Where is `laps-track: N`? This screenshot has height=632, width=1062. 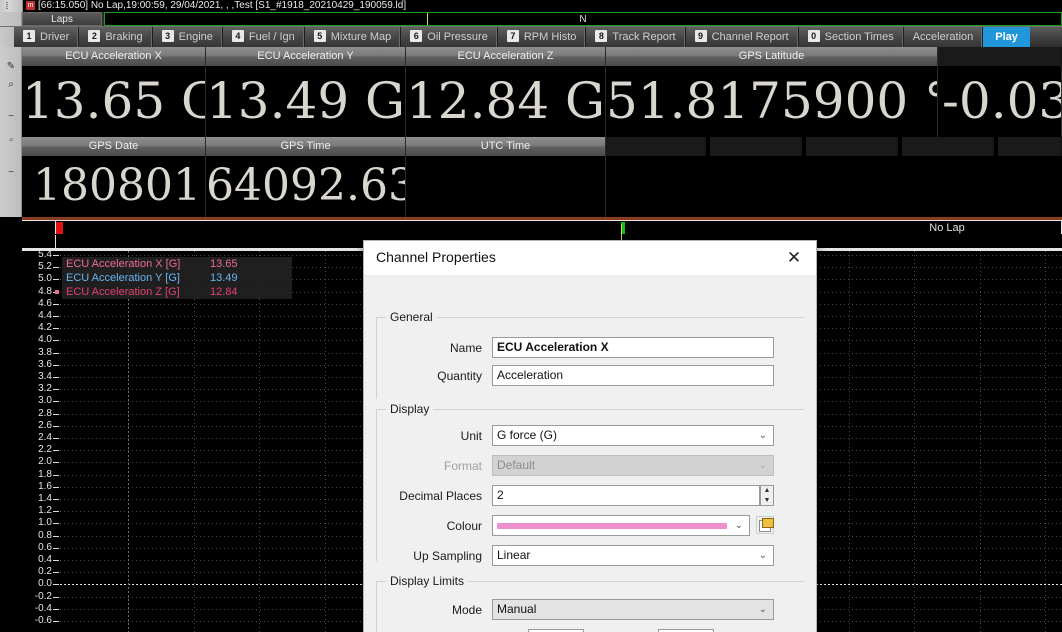 laps-track: N is located at coordinates (583, 19).